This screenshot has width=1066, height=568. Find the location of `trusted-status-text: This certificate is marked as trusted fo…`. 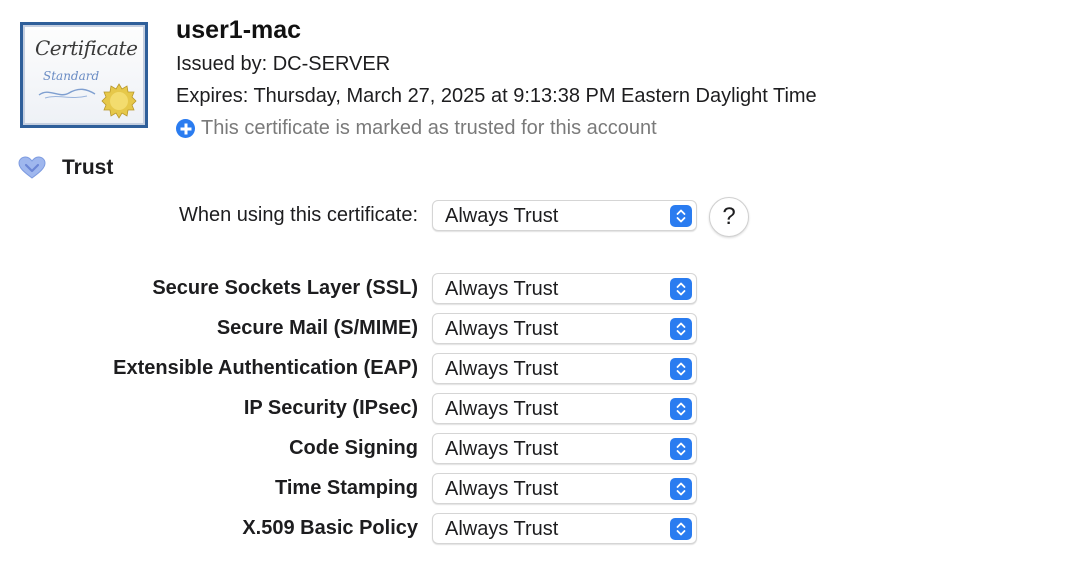

trusted-status-text: This certificate is marked as trusted fo… is located at coordinates (429, 128).